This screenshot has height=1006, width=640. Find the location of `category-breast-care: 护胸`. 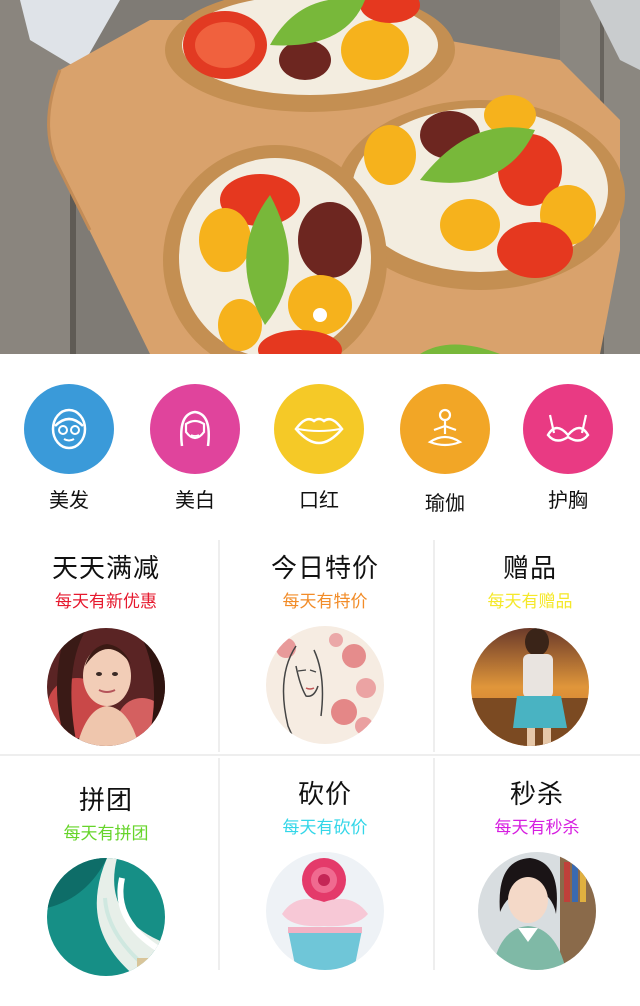

category-breast-care: 护胸 is located at coordinates (568, 448).